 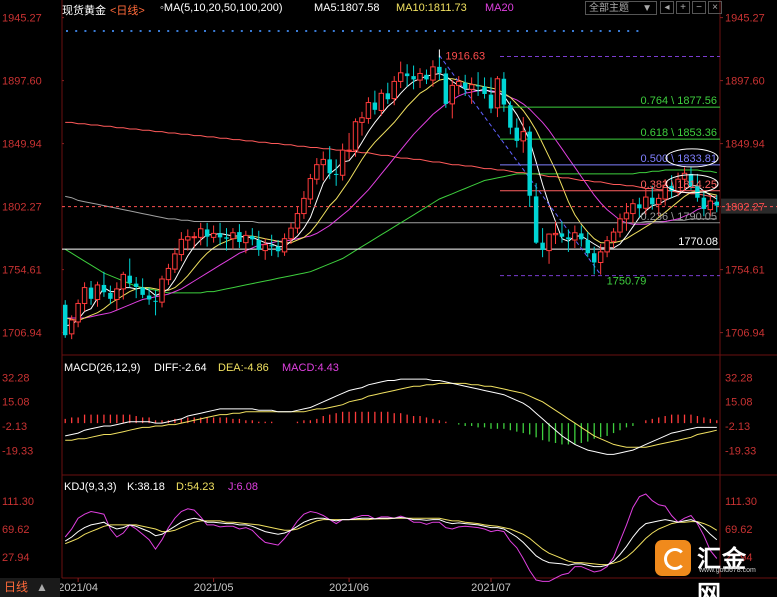 I want to click on kdj-j: J:6.08, so click(x=243, y=487).